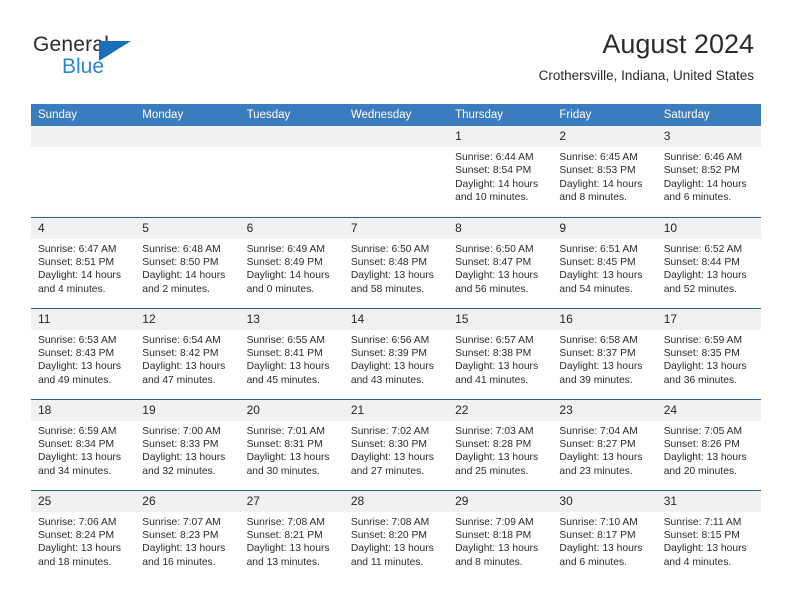  What do you see at coordinates (76, 262) in the screenshot?
I see `sunset-time: Sunset: 8:51 PM` at bounding box center [76, 262].